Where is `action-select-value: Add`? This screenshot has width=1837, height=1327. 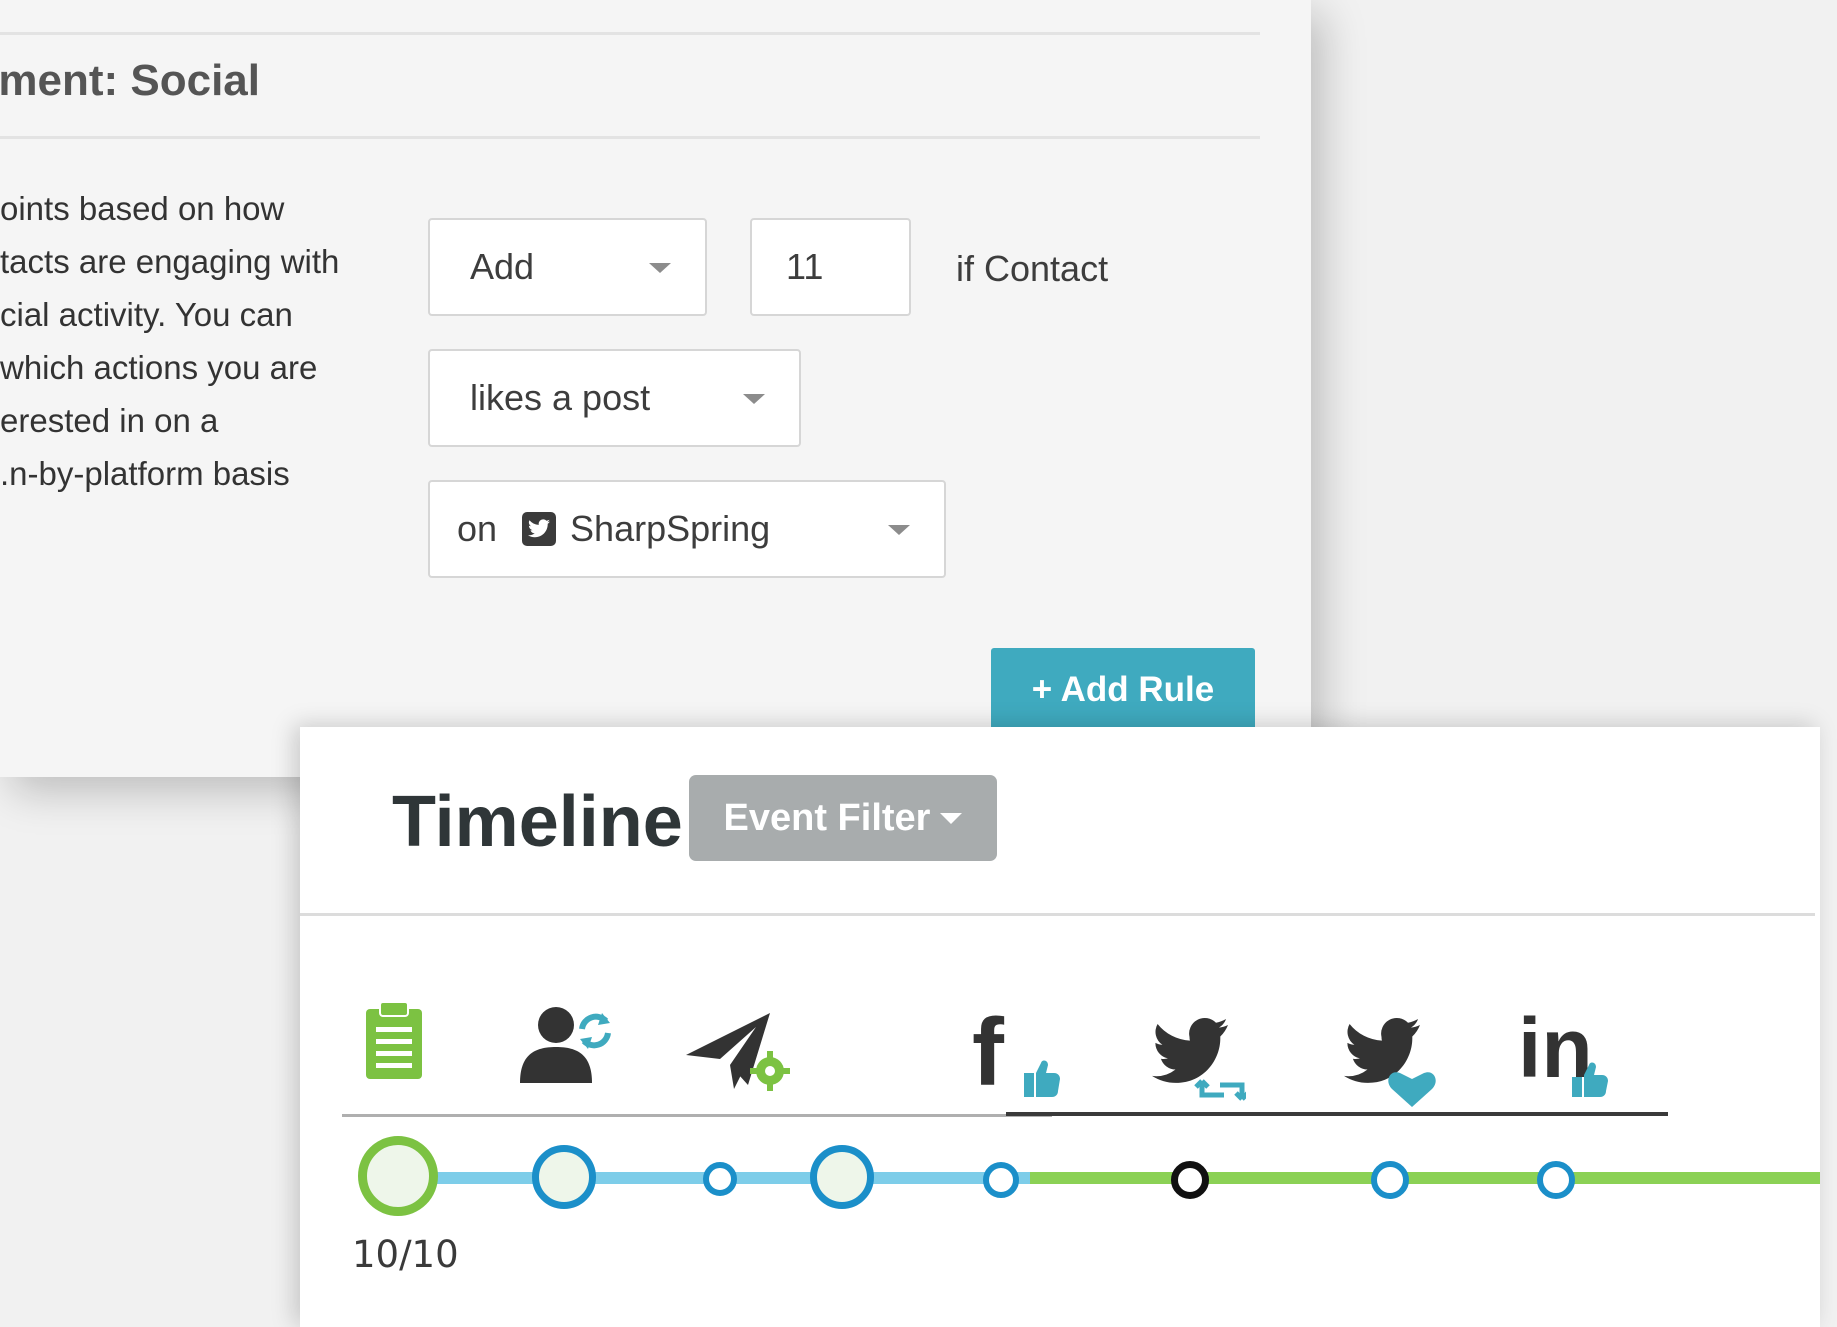 action-select-value: Add is located at coordinates (502, 266).